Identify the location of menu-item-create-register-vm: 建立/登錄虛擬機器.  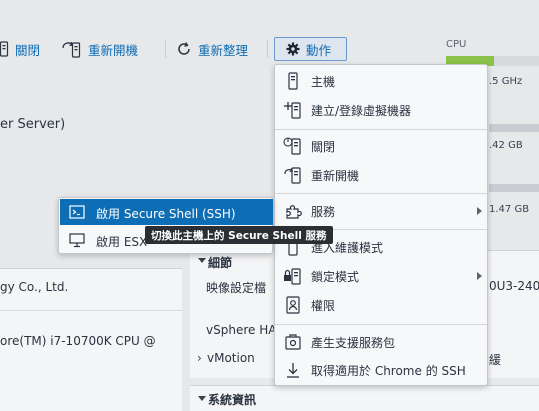
(381, 110).